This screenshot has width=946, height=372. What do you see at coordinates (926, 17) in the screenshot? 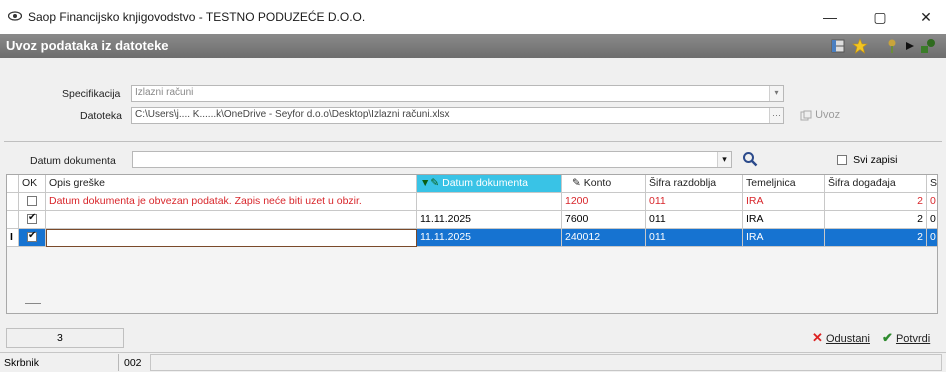
I see `close-button: ✕` at bounding box center [926, 17].